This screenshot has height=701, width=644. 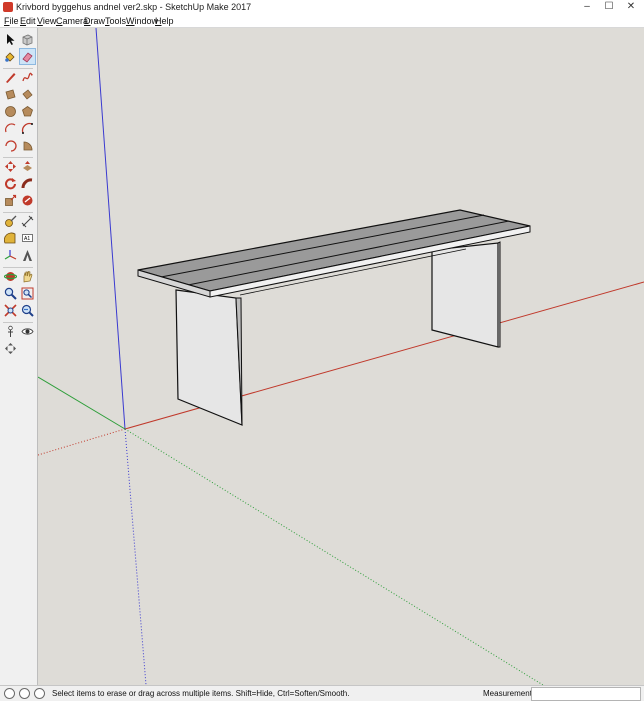 I want to click on menu-window: Window, so click(x=142, y=21).